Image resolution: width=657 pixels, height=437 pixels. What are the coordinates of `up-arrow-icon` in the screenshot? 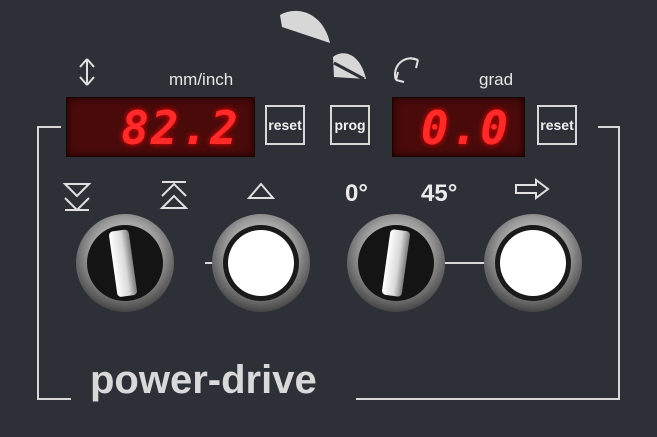 It's located at (261, 190).